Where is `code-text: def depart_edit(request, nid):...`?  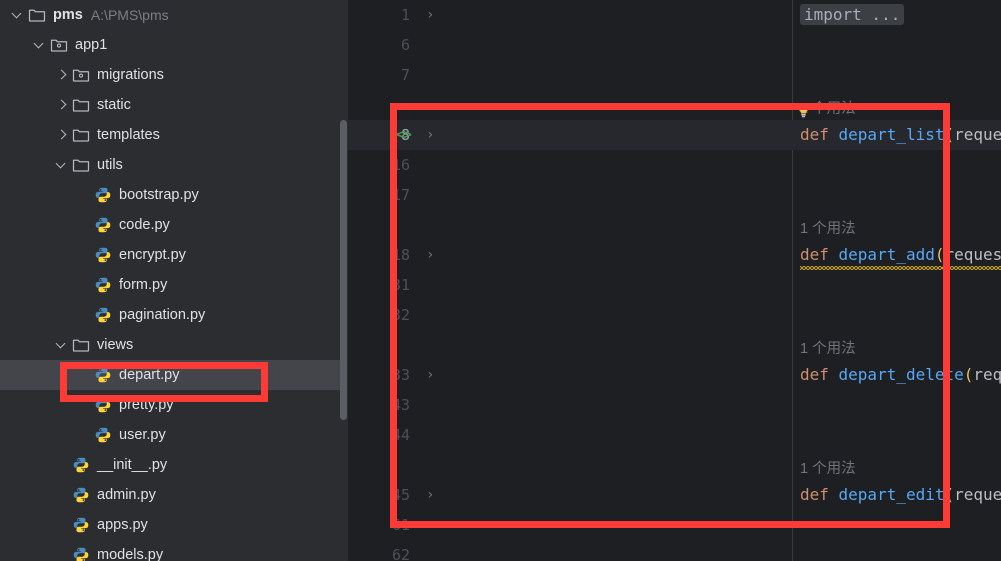 code-text: def depart_edit(request, nid):... is located at coordinates (900, 495).